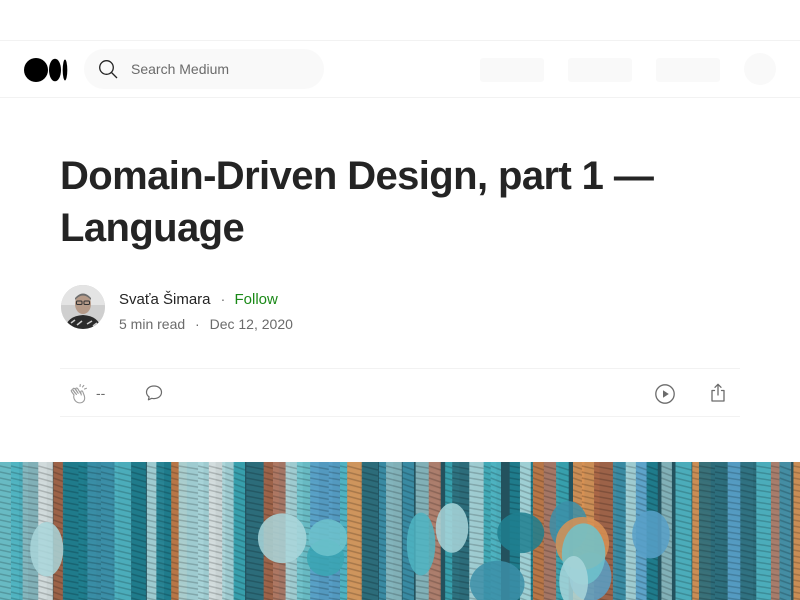  Describe the element at coordinates (221, 69) in the screenshot. I see `search-input` at that location.